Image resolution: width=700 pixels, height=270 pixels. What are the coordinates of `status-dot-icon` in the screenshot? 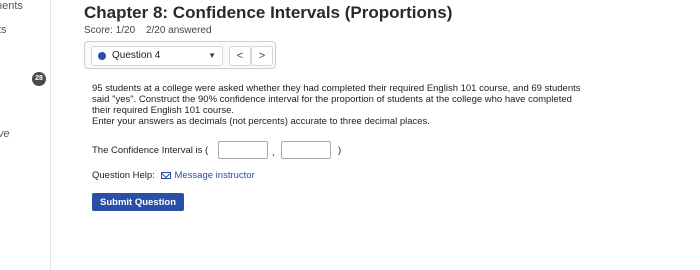 It's located at (102, 56).